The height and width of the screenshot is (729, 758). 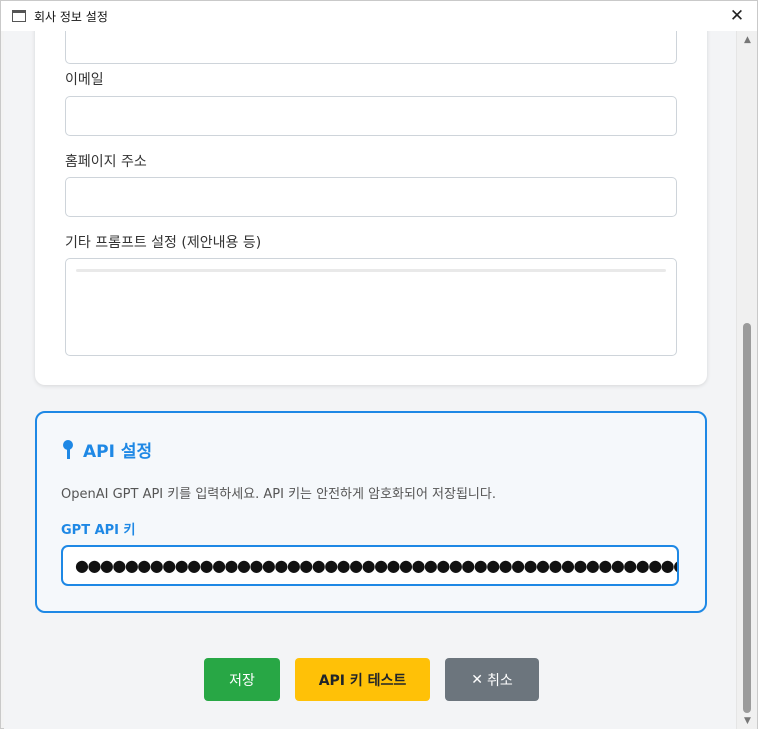 I want to click on api-test-button: API 키 테스트, so click(x=362, y=679).